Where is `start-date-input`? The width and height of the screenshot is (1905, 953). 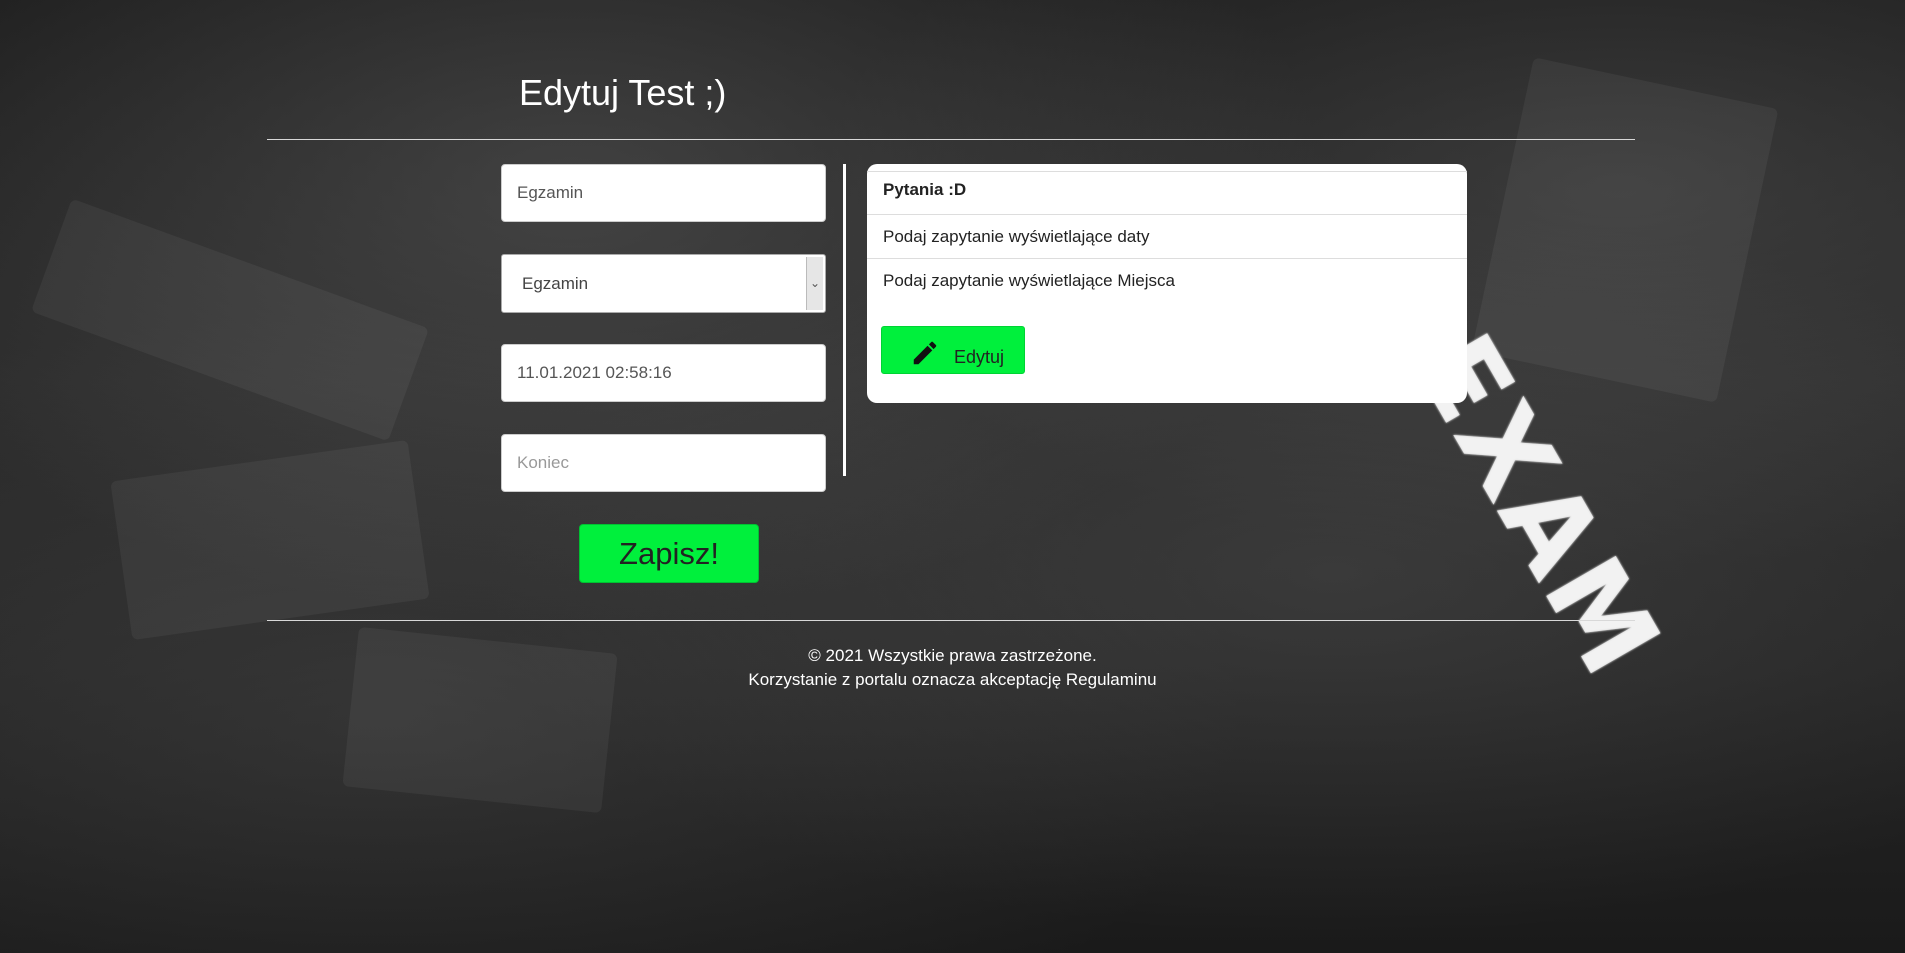 start-date-input is located at coordinates (663, 373).